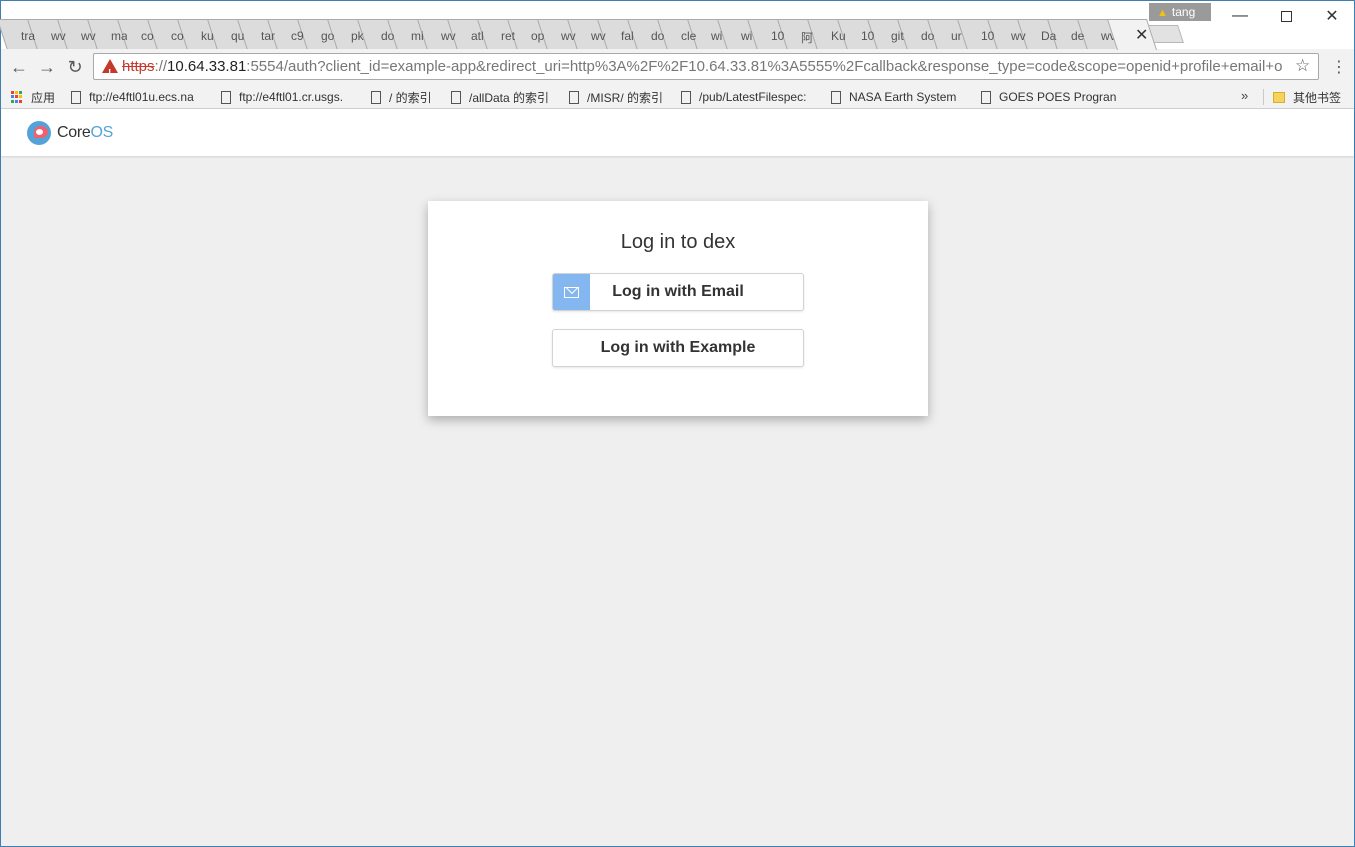 This screenshot has width=1355, height=847. I want to click on tab: 阿, so click(802, 34).